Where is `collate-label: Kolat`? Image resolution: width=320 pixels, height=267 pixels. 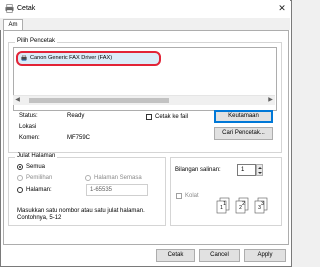 collate-label: Kolat is located at coordinates (192, 196).